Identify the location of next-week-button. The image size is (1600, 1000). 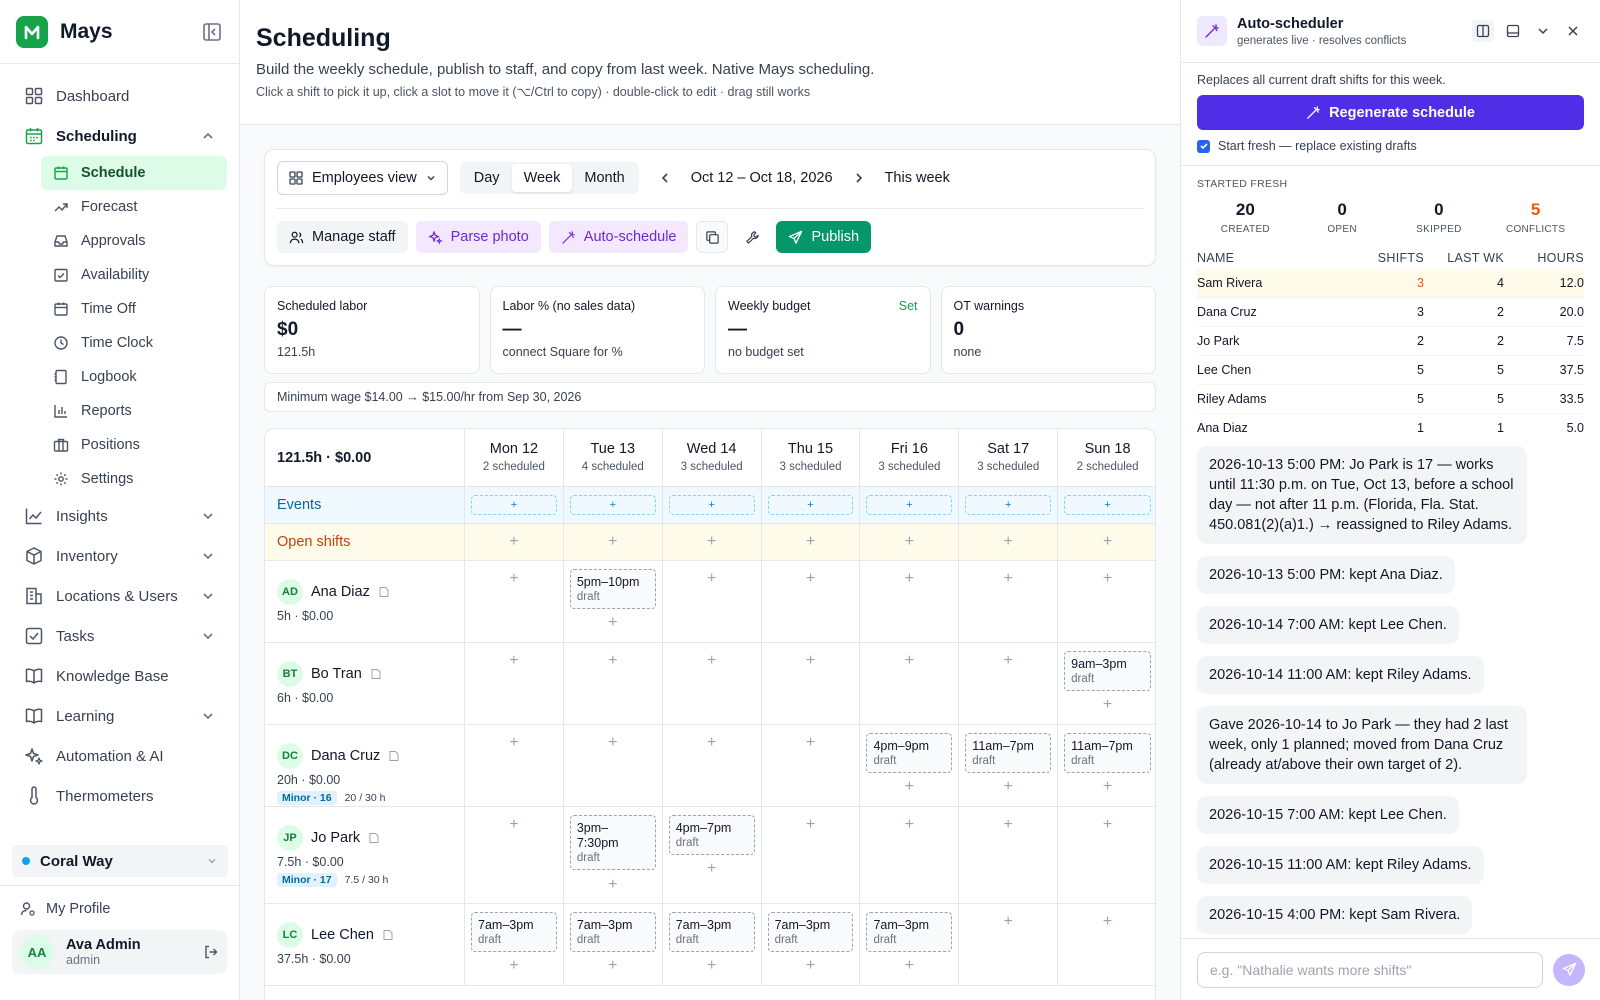
(859, 178).